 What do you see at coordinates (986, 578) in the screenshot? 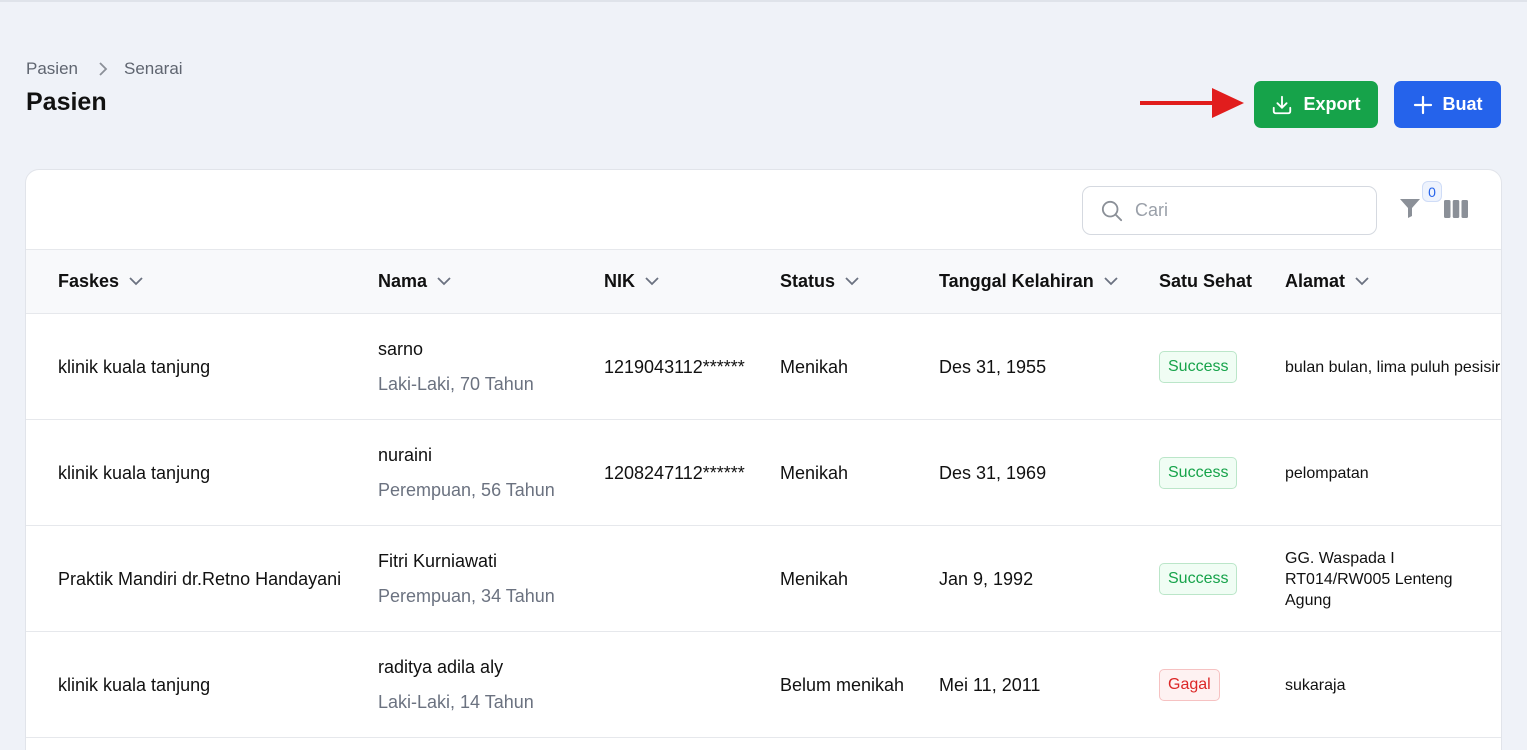
I see `cell-tanggal-kelahiran: Jan 9, 1992` at bounding box center [986, 578].